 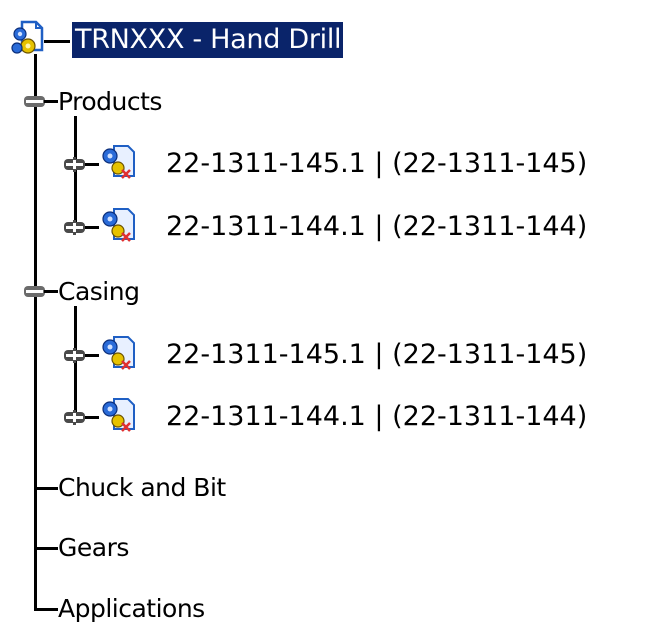 I want to click on products-connector, so click(x=51, y=101).